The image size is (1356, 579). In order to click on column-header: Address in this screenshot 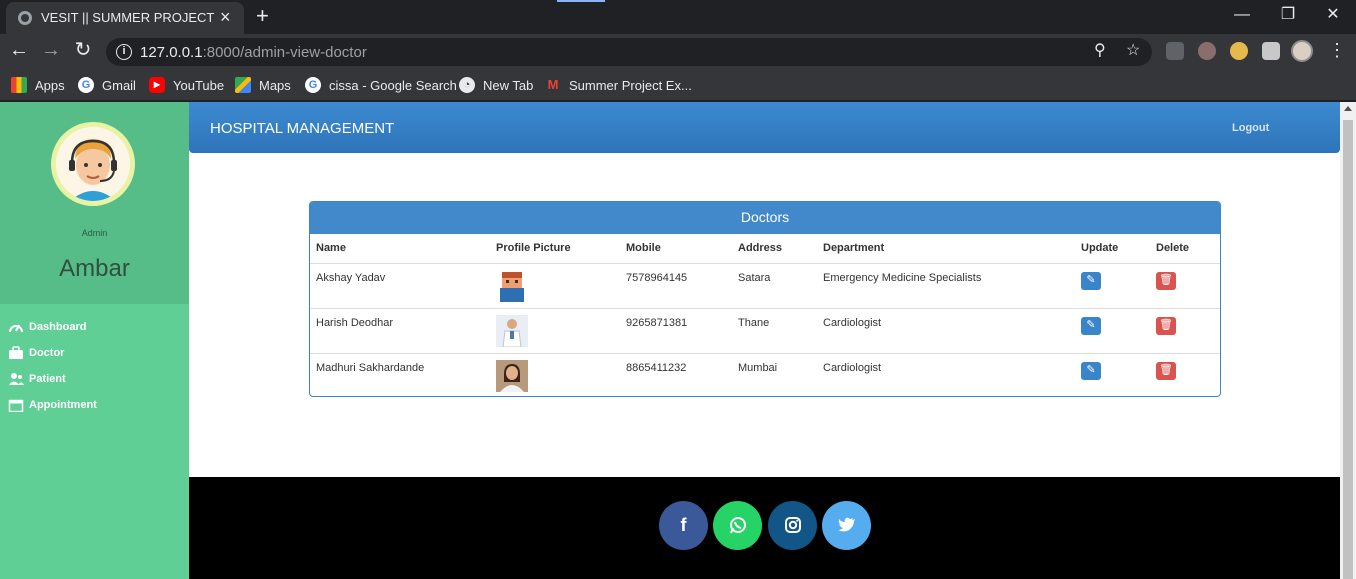, I will do `click(774, 249)`.